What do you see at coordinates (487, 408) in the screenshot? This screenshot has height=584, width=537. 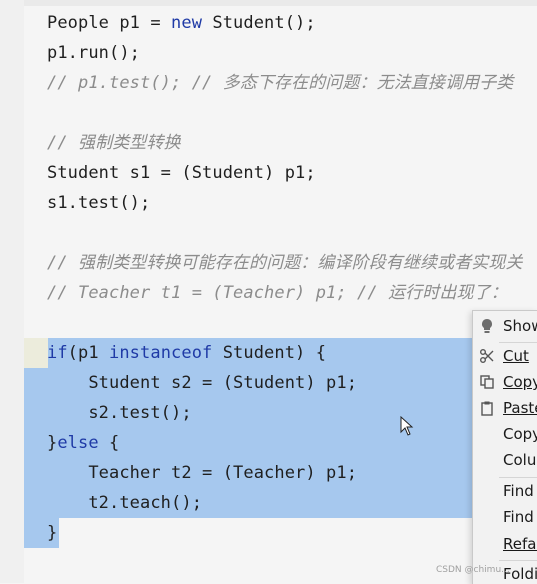 I see `clipboard-icon` at bounding box center [487, 408].